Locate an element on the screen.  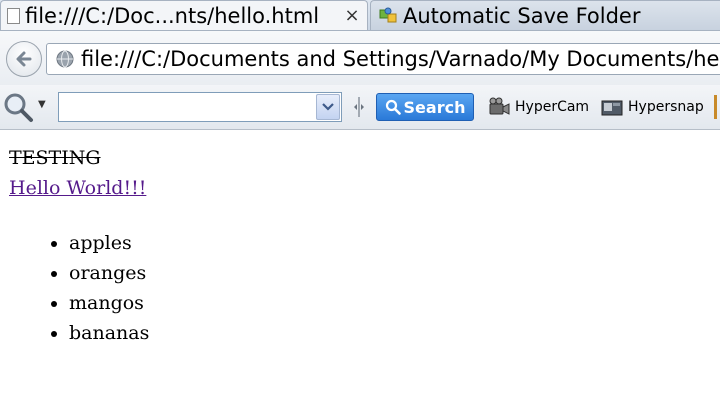
list-item: mangos is located at coordinates (109, 303).